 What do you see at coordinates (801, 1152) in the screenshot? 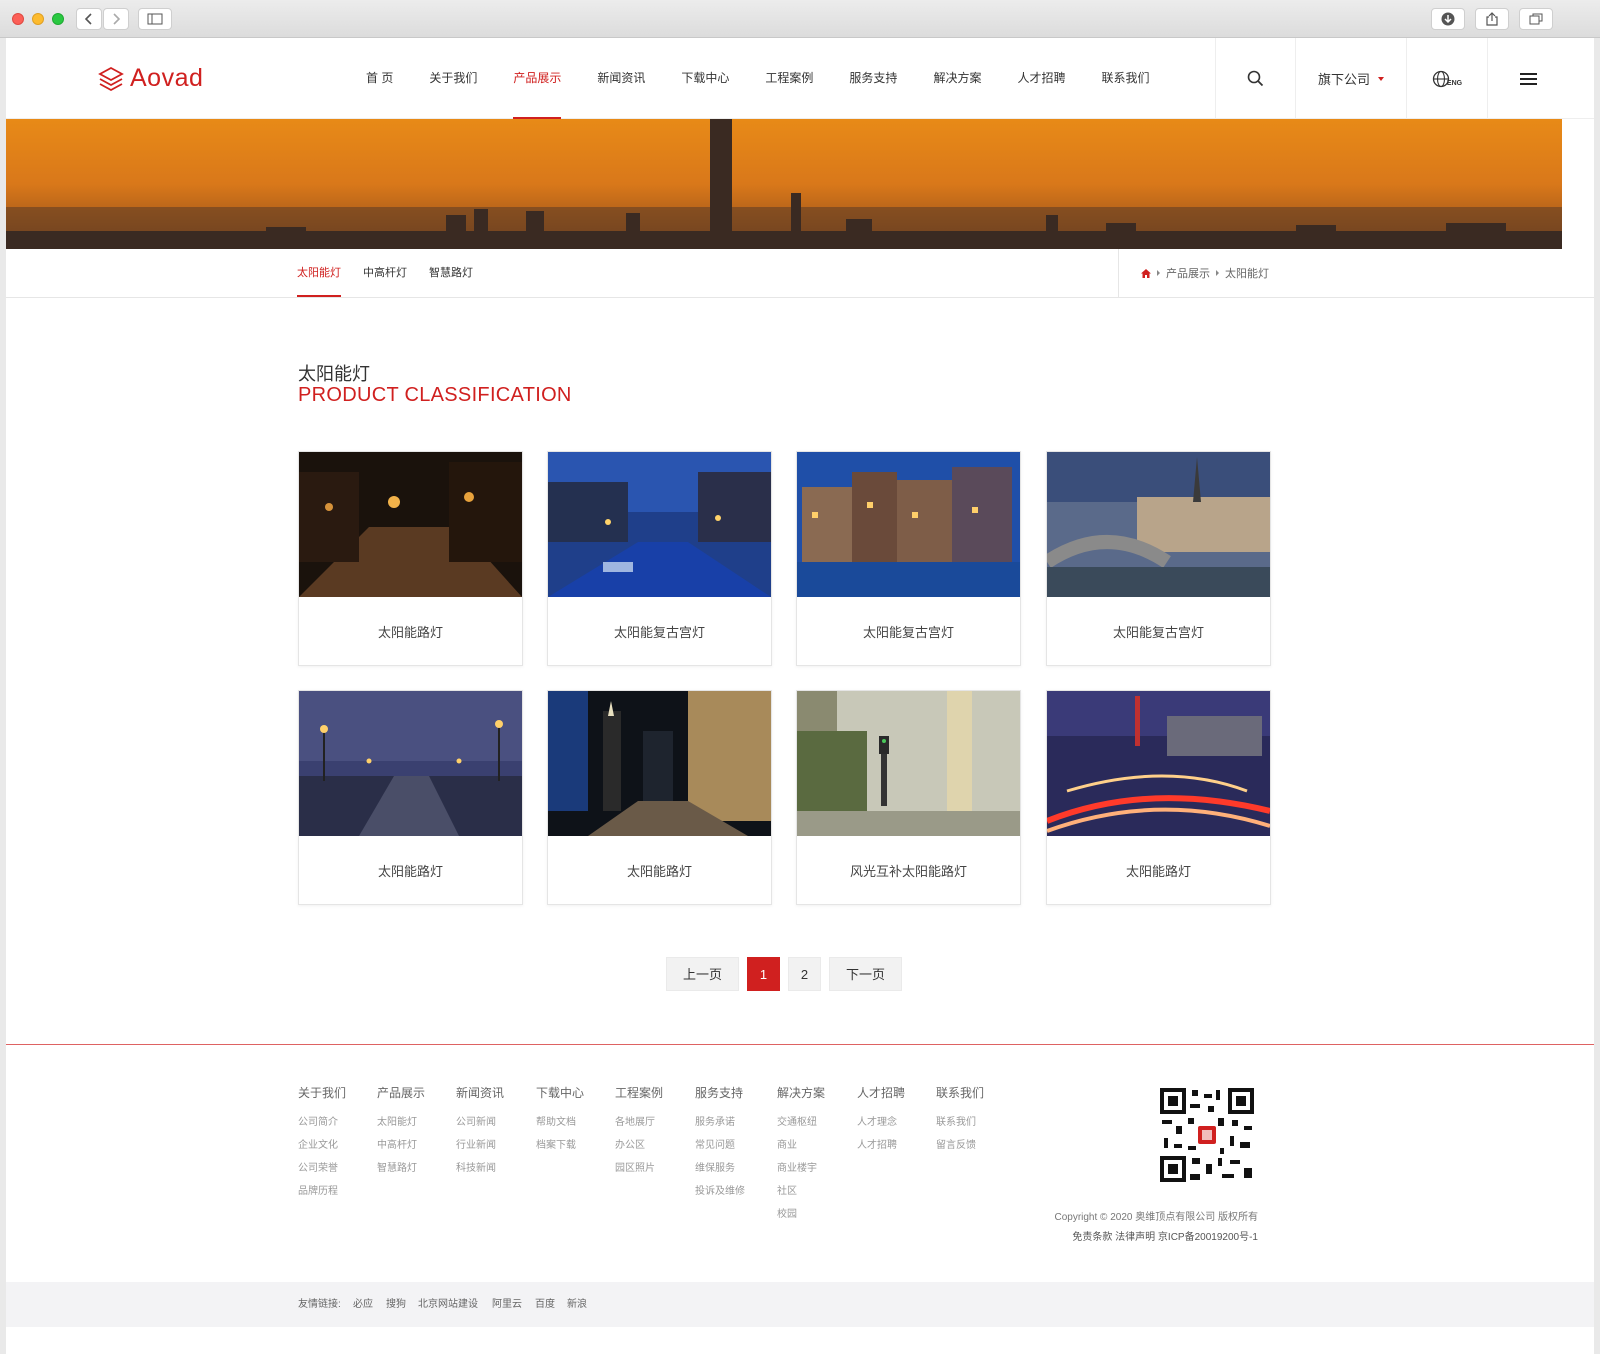
I see `footer-column: 解决方案交通枢纽商业商业楼宇社区校园` at bounding box center [801, 1152].